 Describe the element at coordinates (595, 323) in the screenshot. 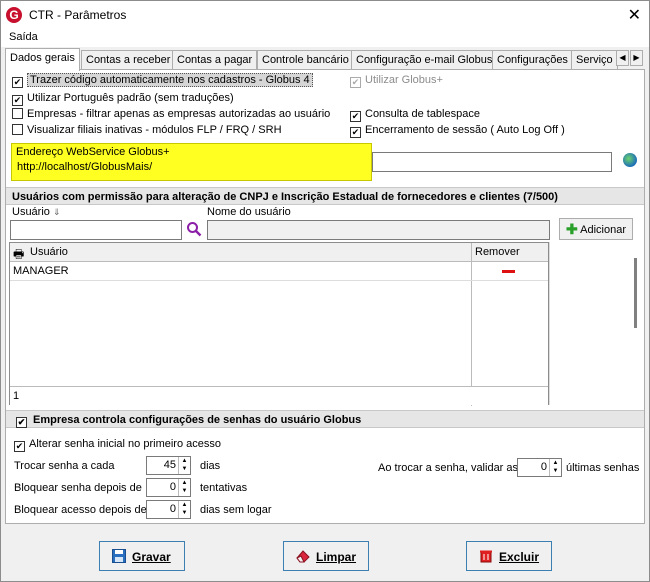

I see `grid-scrollbar` at that location.